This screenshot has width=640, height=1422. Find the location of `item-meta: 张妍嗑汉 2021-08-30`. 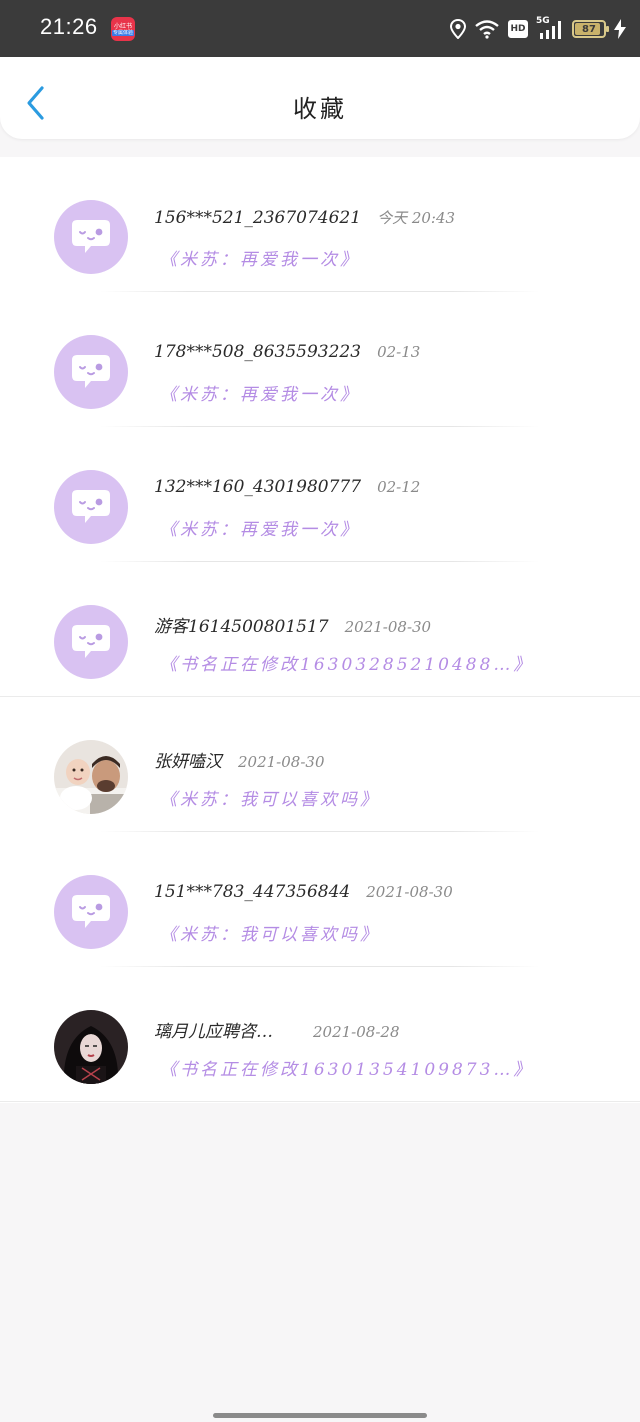

item-meta: 张妍嗑汉 2021-08-30 is located at coordinates (239, 759).